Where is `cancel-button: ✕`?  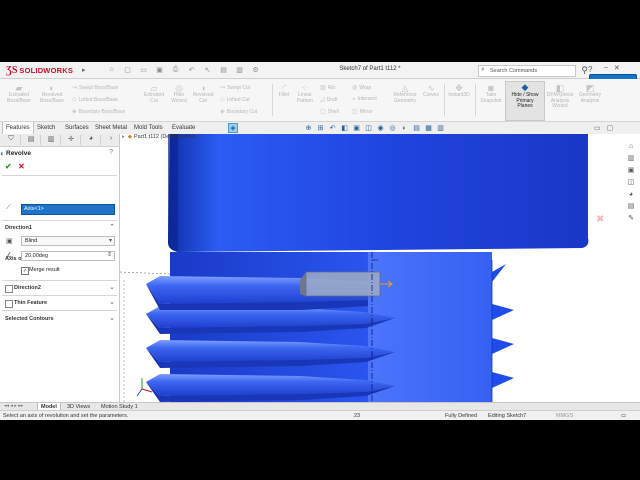 cancel-button: ✕ is located at coordinates (21, 166).